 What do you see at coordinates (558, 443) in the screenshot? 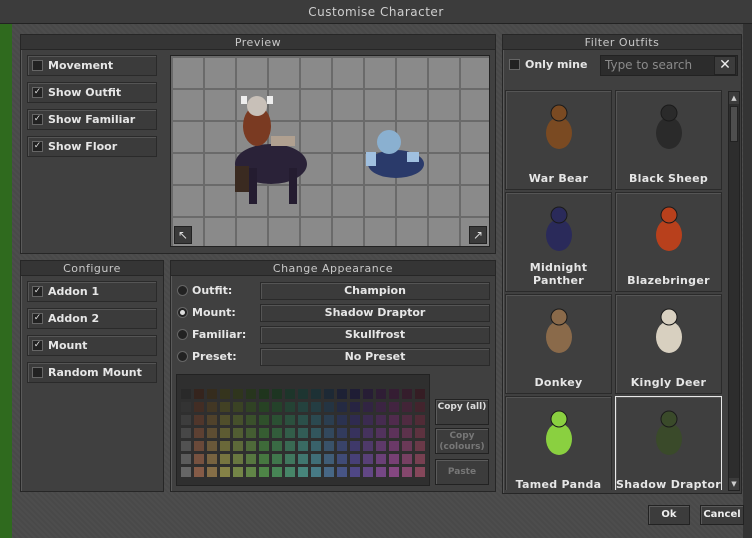
I see `outfit-tile-tamed-panda: Tamed Panda` at bounding box center [558, 443].